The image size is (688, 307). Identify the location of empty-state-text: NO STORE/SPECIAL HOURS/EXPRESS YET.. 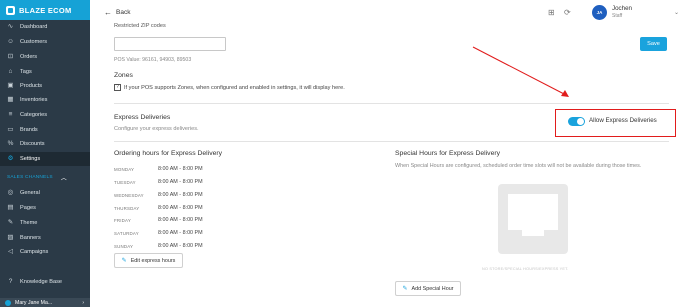
(525, 269).